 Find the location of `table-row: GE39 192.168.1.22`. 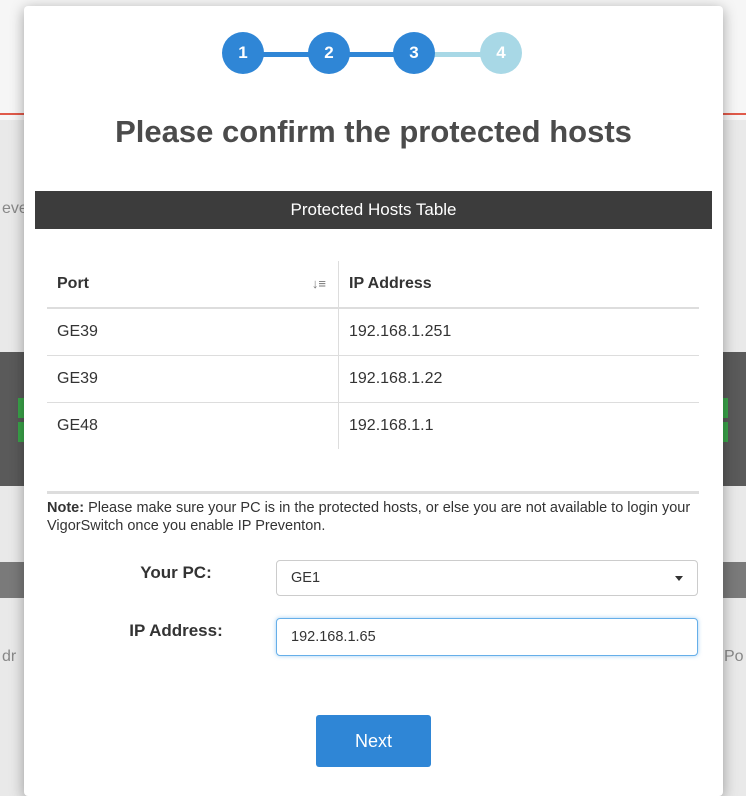

table-row: GE39 192.168.1.22 is located at coordinates (373, 379).